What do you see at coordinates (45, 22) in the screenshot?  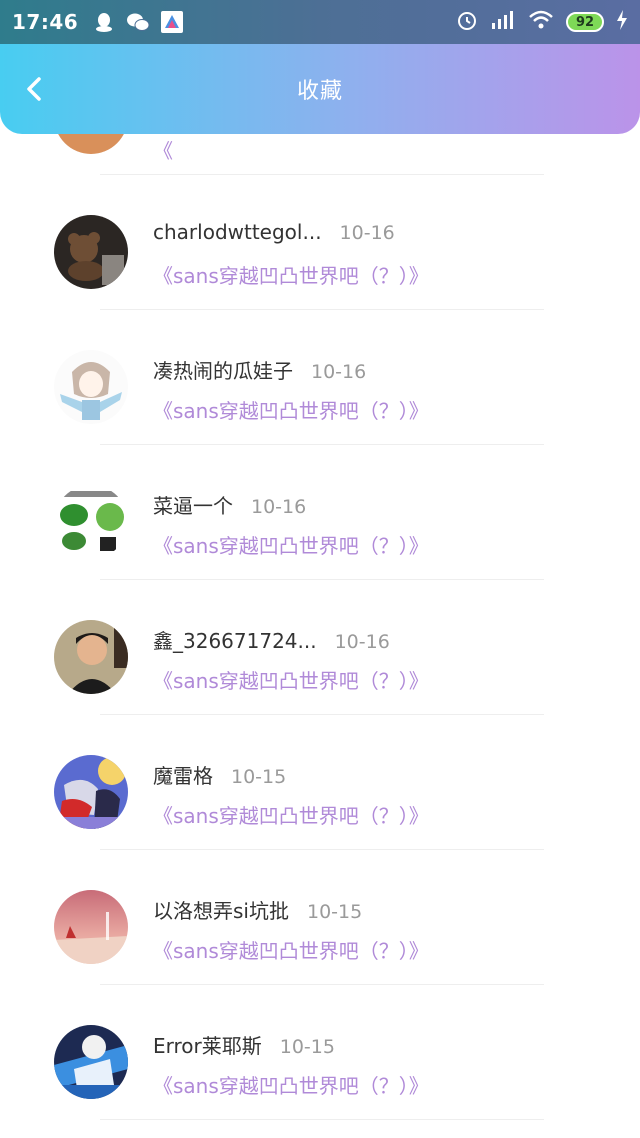 I see `status-time: 17:46` at bounding box center [45, 22].